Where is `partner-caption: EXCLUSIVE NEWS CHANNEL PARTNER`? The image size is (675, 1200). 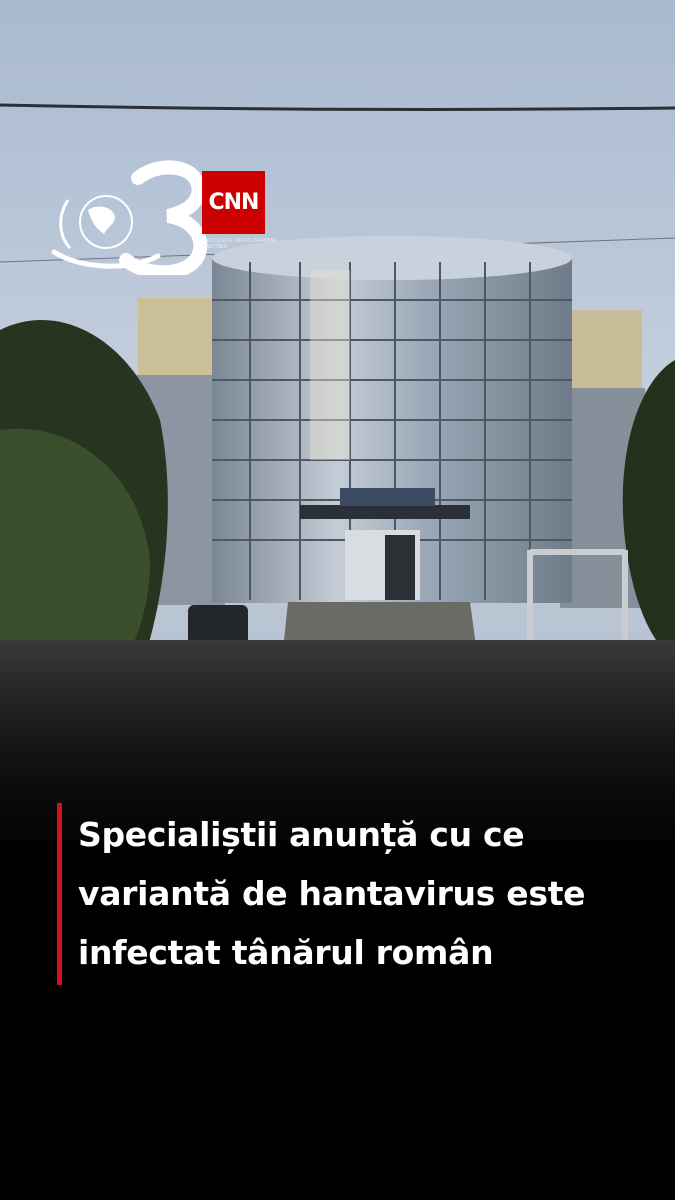
partner-caption: EXCLUSIVE NEWS CHANNEL PARTNER is located at coordinates (240, 244).